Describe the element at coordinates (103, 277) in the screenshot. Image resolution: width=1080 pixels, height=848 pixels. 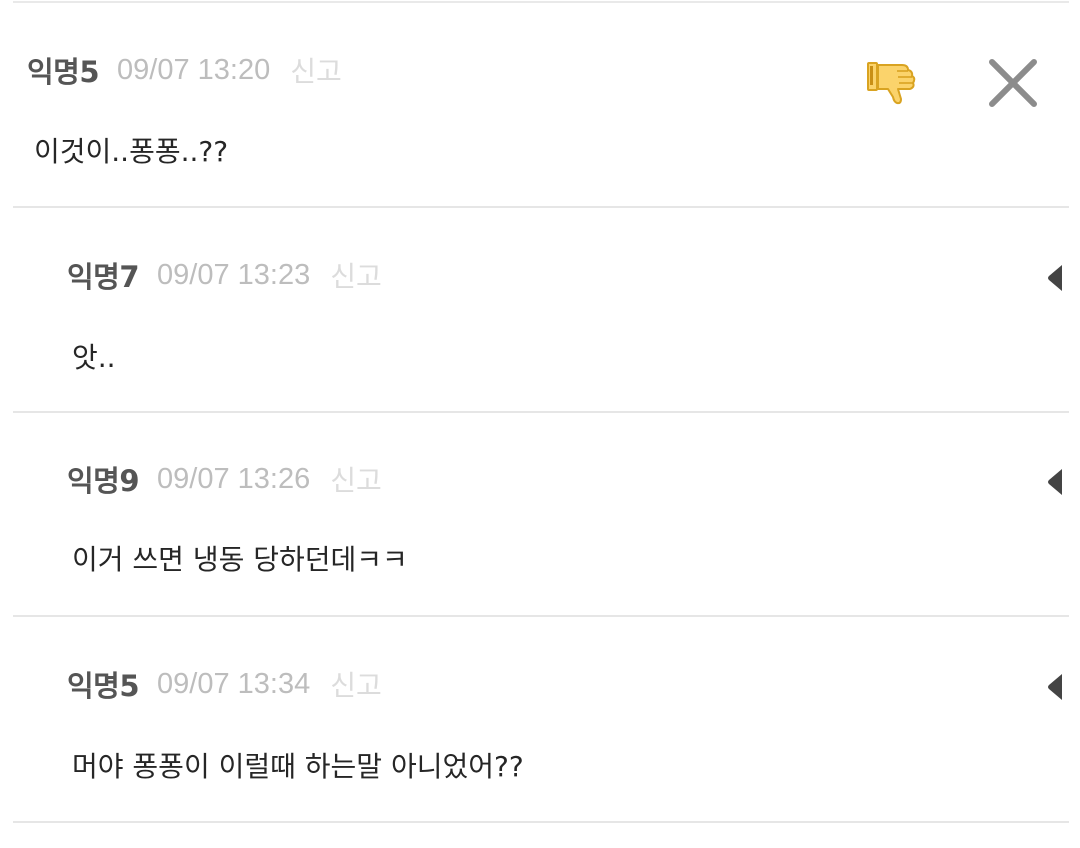
I see `comment-author: 익명7` at that location.